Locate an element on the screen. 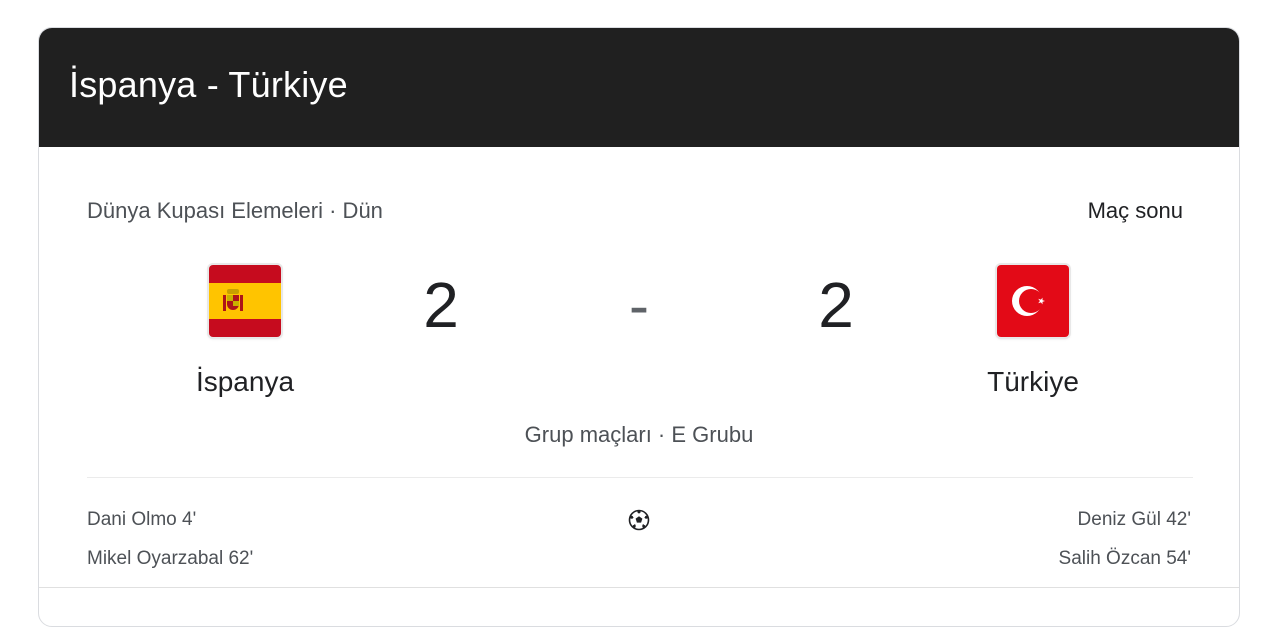 The width and height of the screenshot is (1280, 627). home-scorer: Dani Olmo 4' is located at coordinates (142, 519).